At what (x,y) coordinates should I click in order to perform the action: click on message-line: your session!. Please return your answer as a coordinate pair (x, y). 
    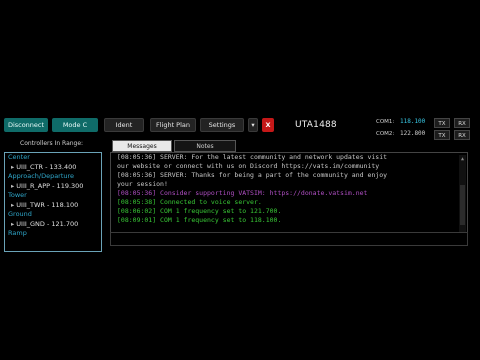
    Looking at the image, I should click on (142, 184).